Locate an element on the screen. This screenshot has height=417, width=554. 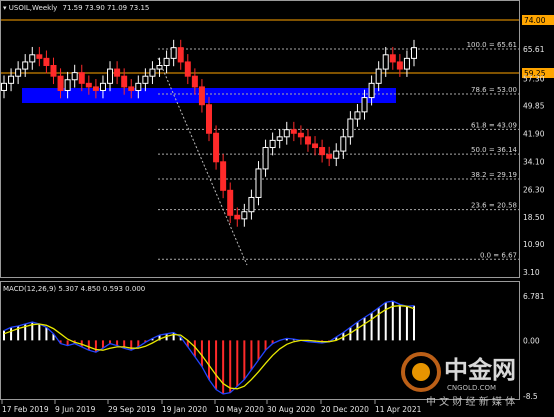
time-axis-label: 20 Dec 2020 is located at coordinates (345, 409).